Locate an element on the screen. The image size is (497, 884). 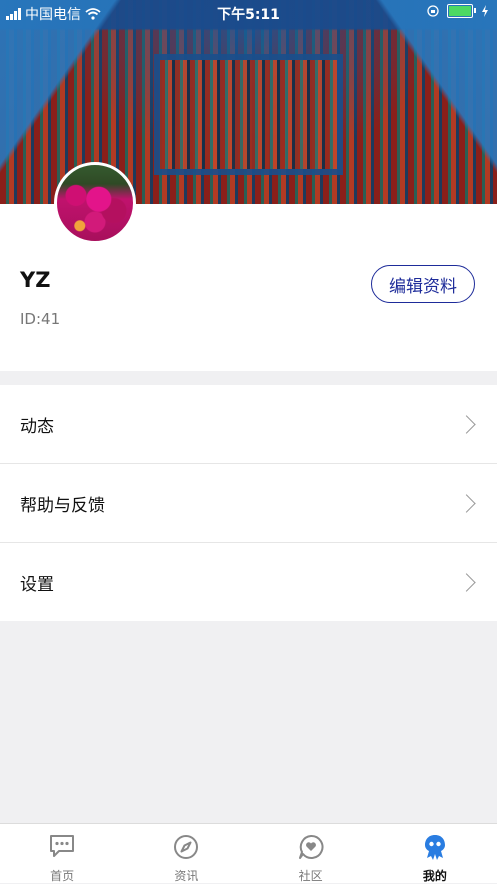
tab-label: 社区 is located at coordinates (310, 876).